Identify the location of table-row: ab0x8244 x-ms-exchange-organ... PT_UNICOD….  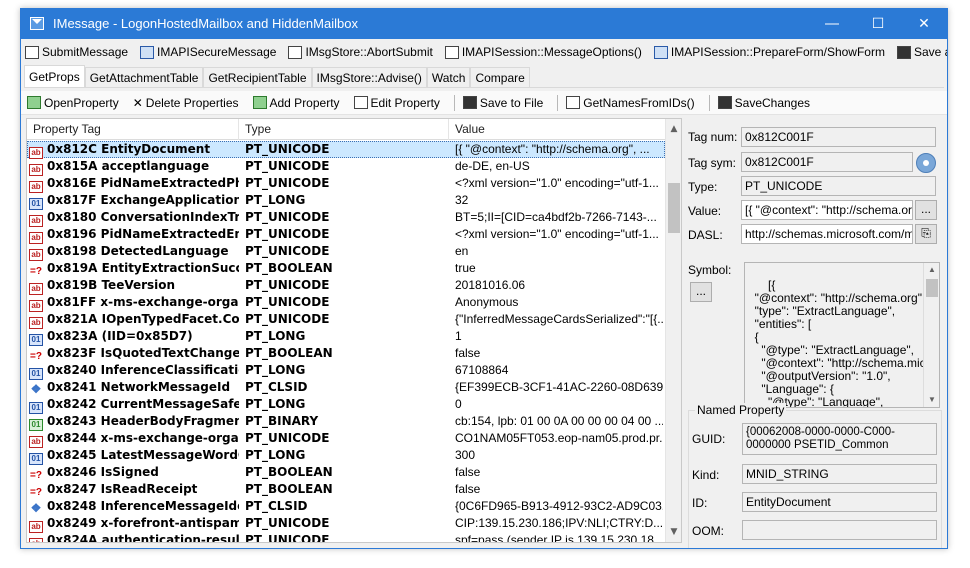
(346, 439).